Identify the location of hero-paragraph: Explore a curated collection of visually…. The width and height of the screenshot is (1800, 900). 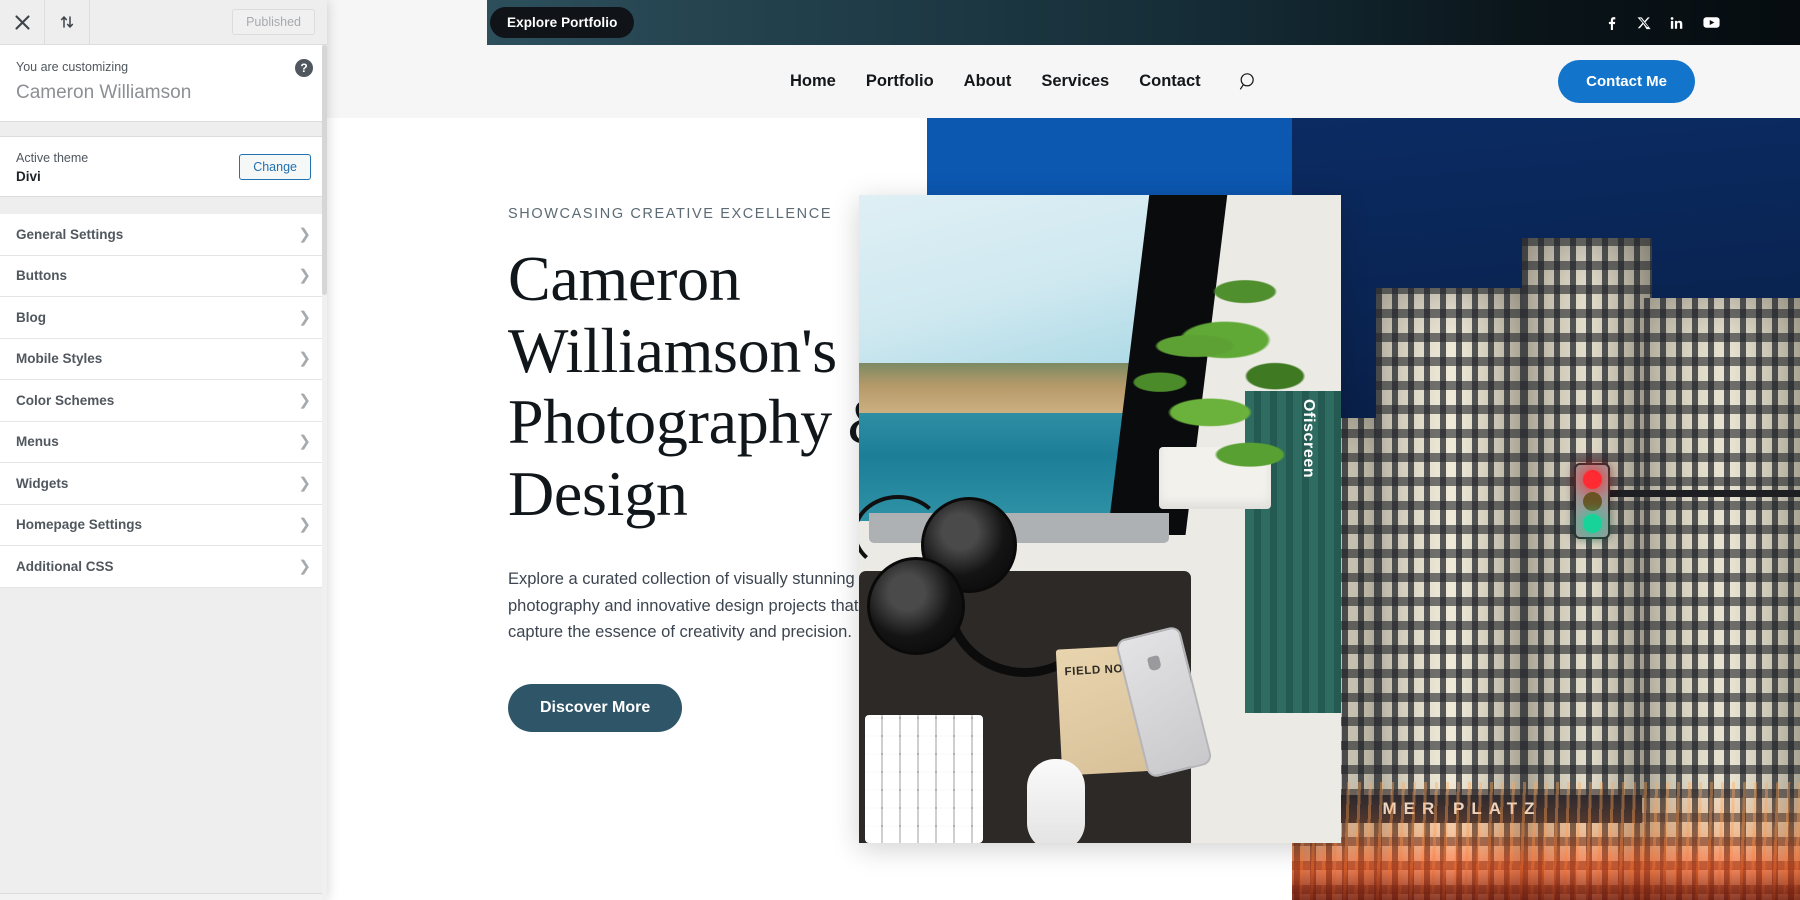
(683, 605).